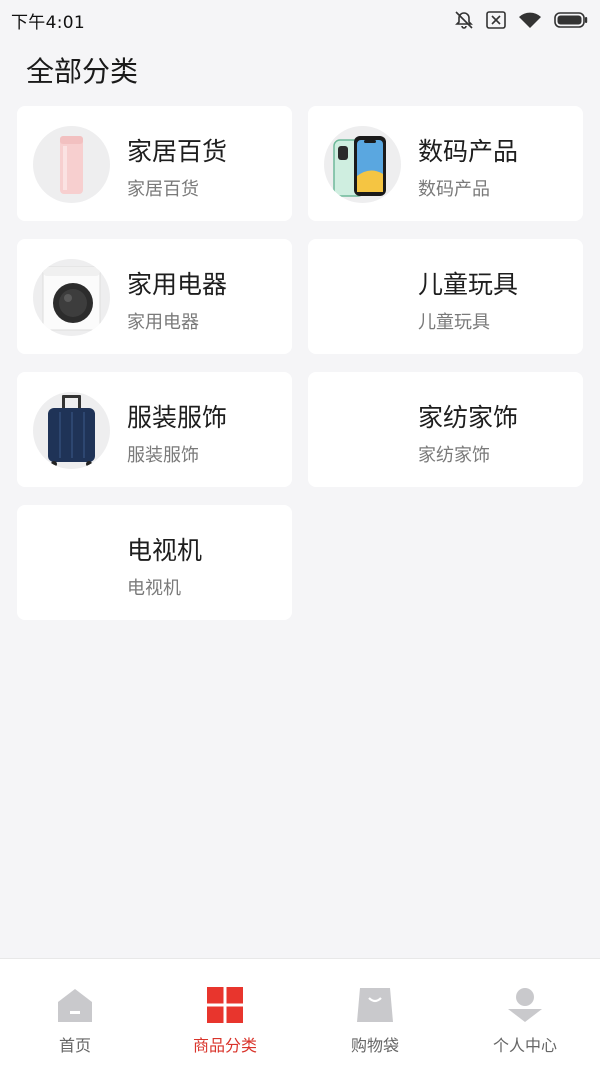 The width and height of the screenshot is (600, 1067). Describe the element at coordinates (163, 455) in the screenshot. I see `category-subtitle: 服装服饰` at that location.